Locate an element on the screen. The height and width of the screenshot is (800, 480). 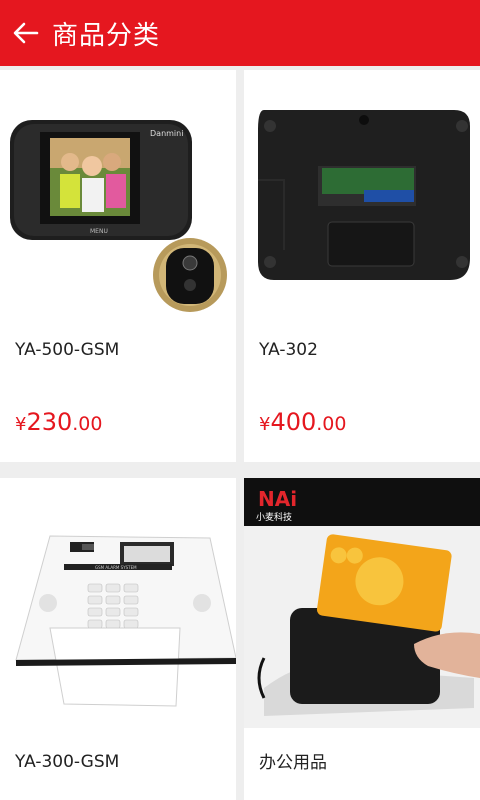
banner-logo: NAi is located at coordinates (277, 499).